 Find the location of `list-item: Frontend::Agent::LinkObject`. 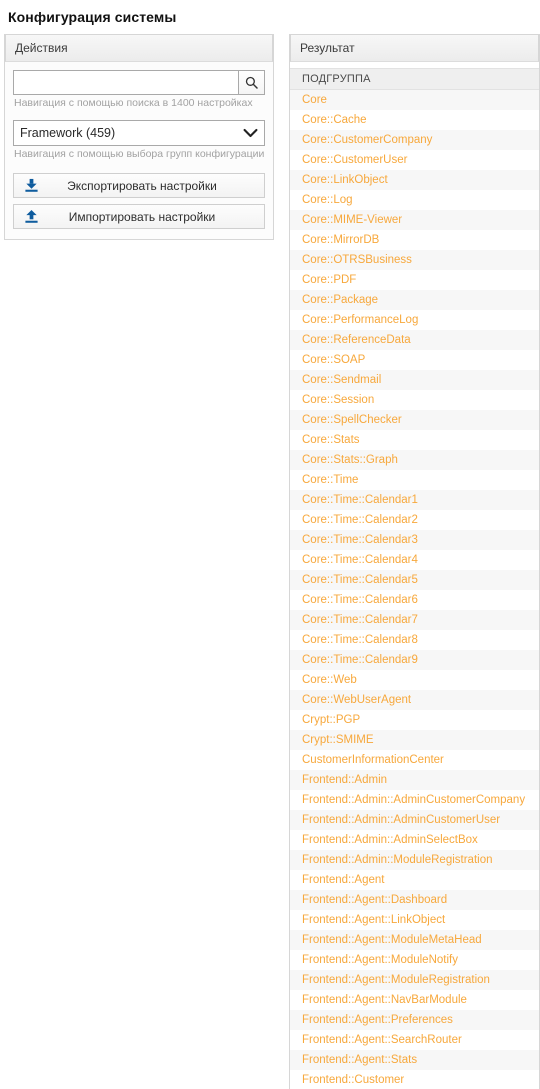

list-item: Frontend::Agent::LinkObject is located at coordinates (414, 920).